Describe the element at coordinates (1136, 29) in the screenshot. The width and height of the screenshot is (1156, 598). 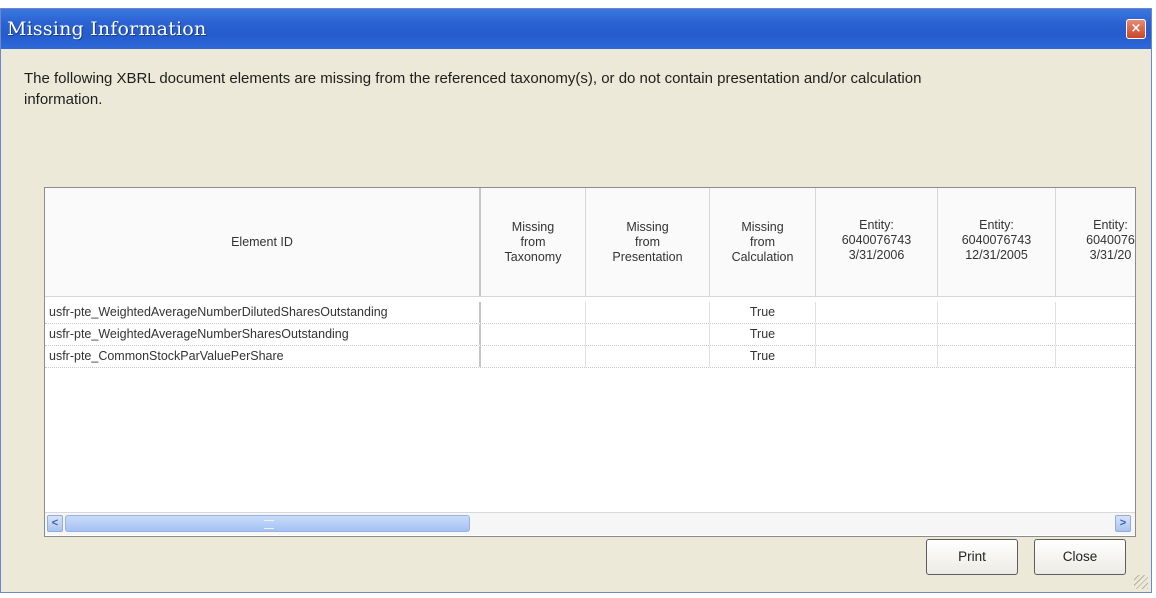
I see `close-icon: ×` at that location.